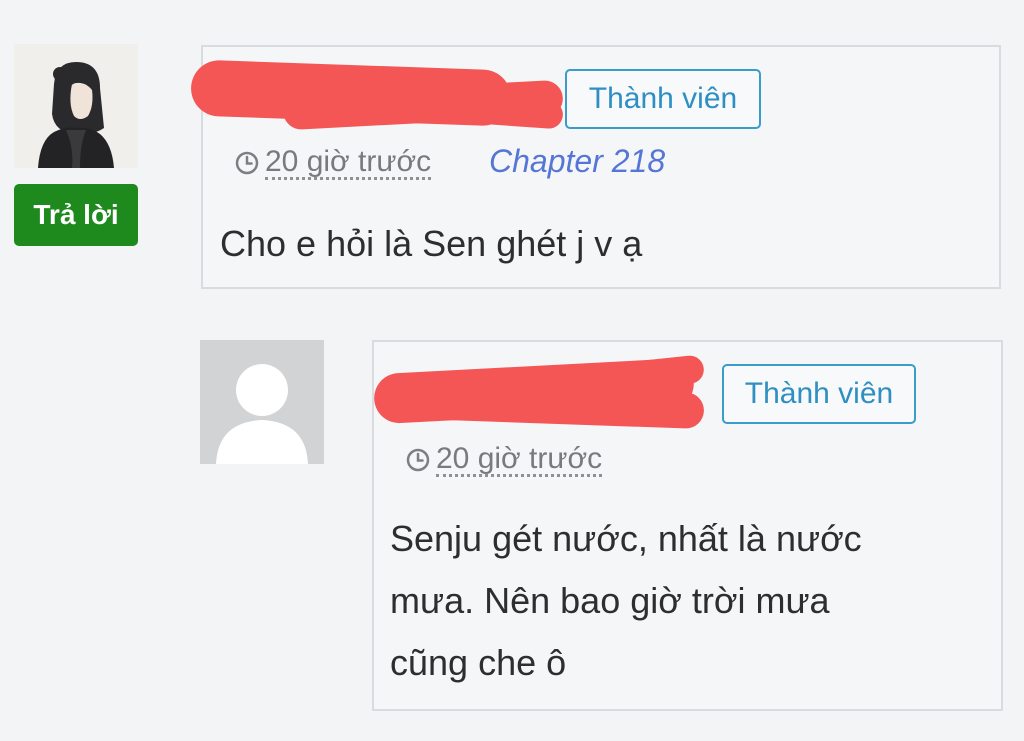  What do you see at coordinates (610, 600) in the screenshot?
I see `reply-text-line: mưa. Nên bao giờ trời mưa` at bounding box center [610, 600].